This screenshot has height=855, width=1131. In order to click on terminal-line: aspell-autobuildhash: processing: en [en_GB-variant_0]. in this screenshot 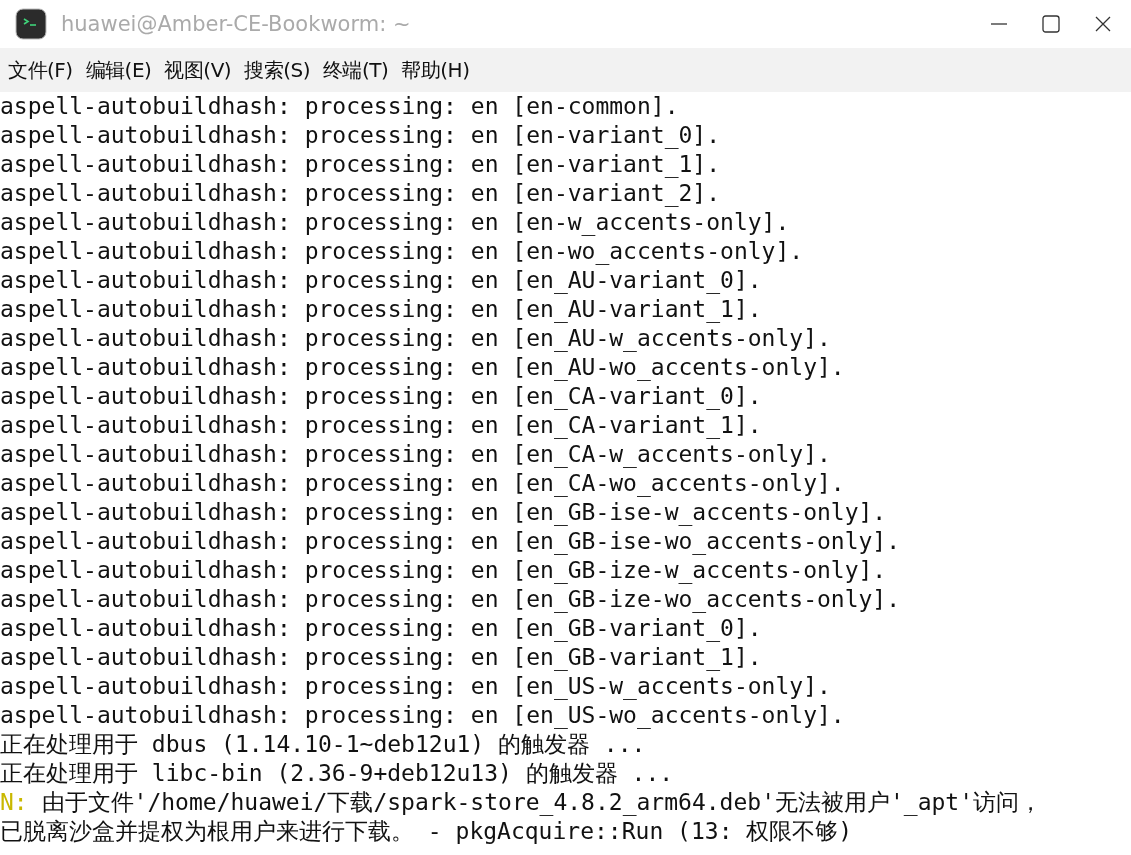, I will do `click(381, 628)`.